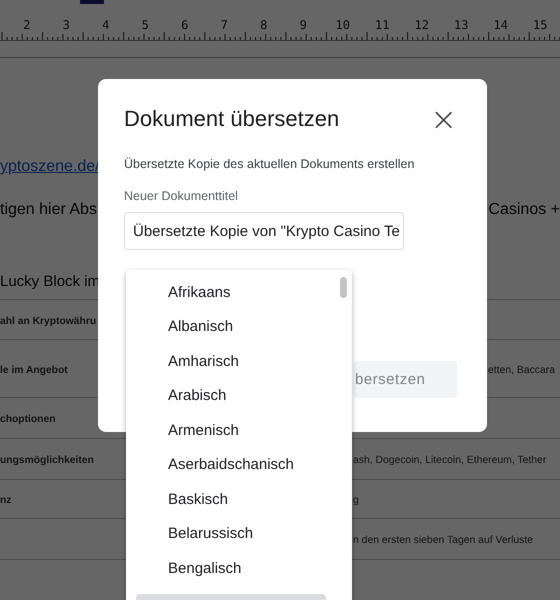 The width and height of the screenshot is (560, 600). What do you see at coordinates (34, 370) in the screenshot?
I see `table-cell: le im Angebot` at bounding box center [34, 370].